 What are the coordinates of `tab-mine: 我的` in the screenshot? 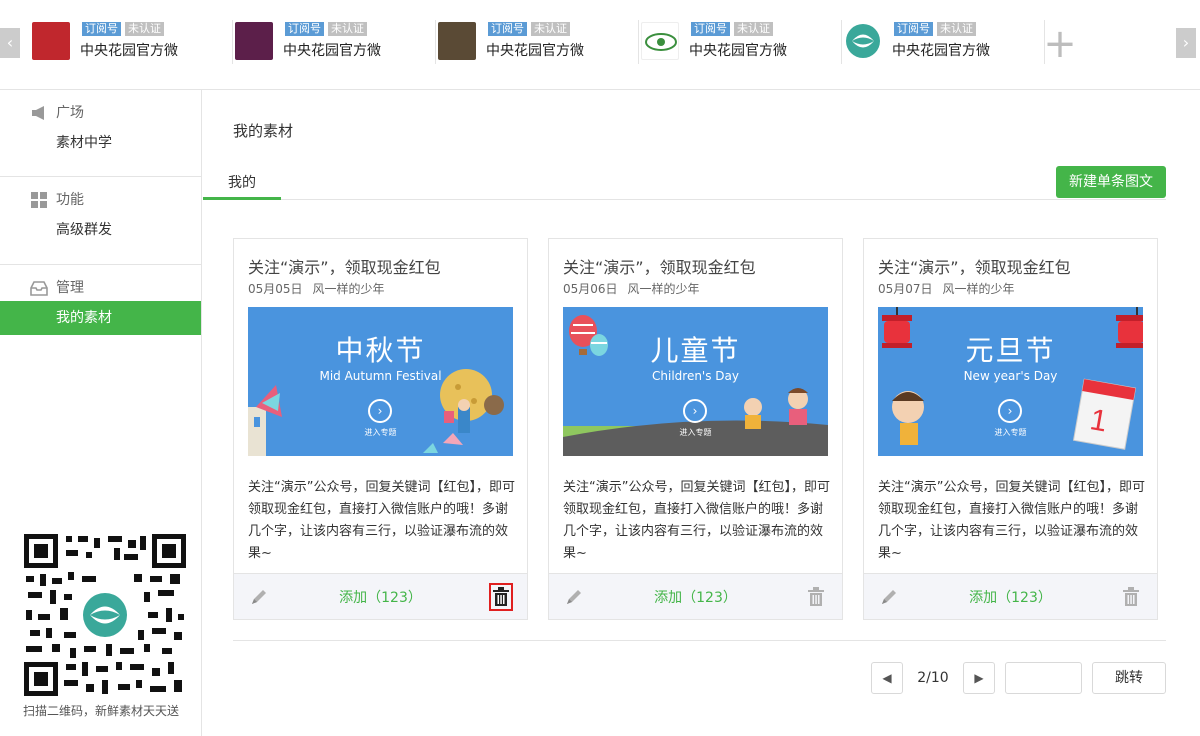 It's located at (242, 186).